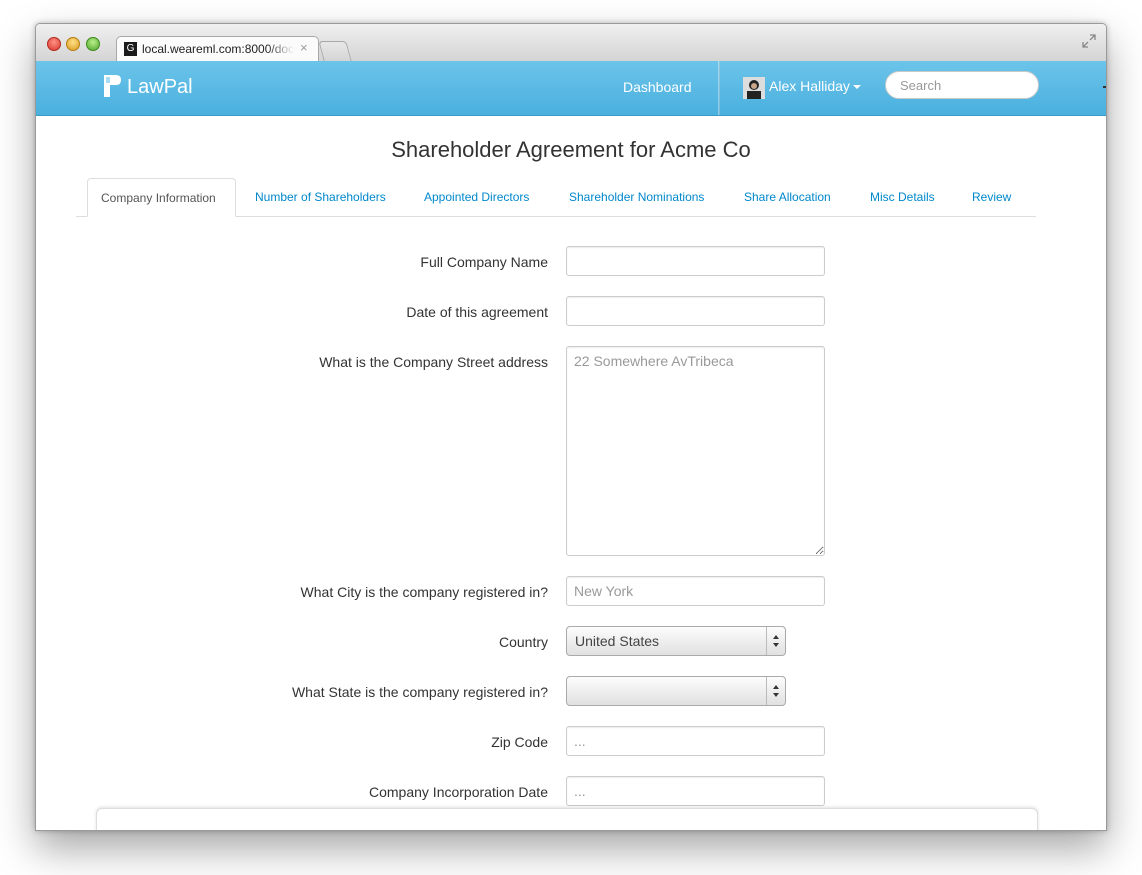  Describe the element at coordinates (657, 87) in the screenshot. I see `nav-dashboard-link: Dashboard` at that location.